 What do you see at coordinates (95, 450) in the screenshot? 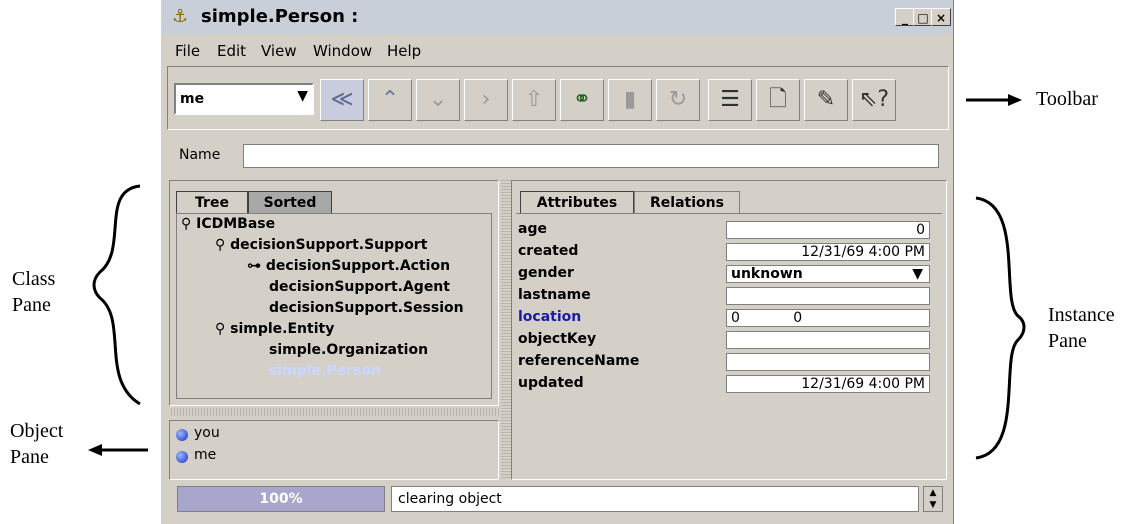
I see `object-arrowhead` at bounding box center [95, 450].